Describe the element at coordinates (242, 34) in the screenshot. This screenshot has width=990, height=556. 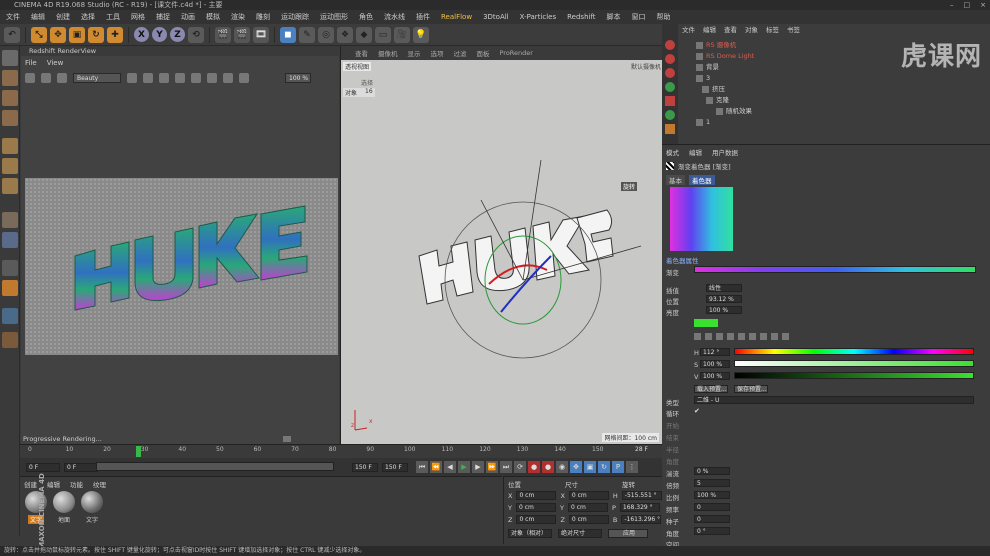
I see `render-picture-icon: 🎬` at that location.